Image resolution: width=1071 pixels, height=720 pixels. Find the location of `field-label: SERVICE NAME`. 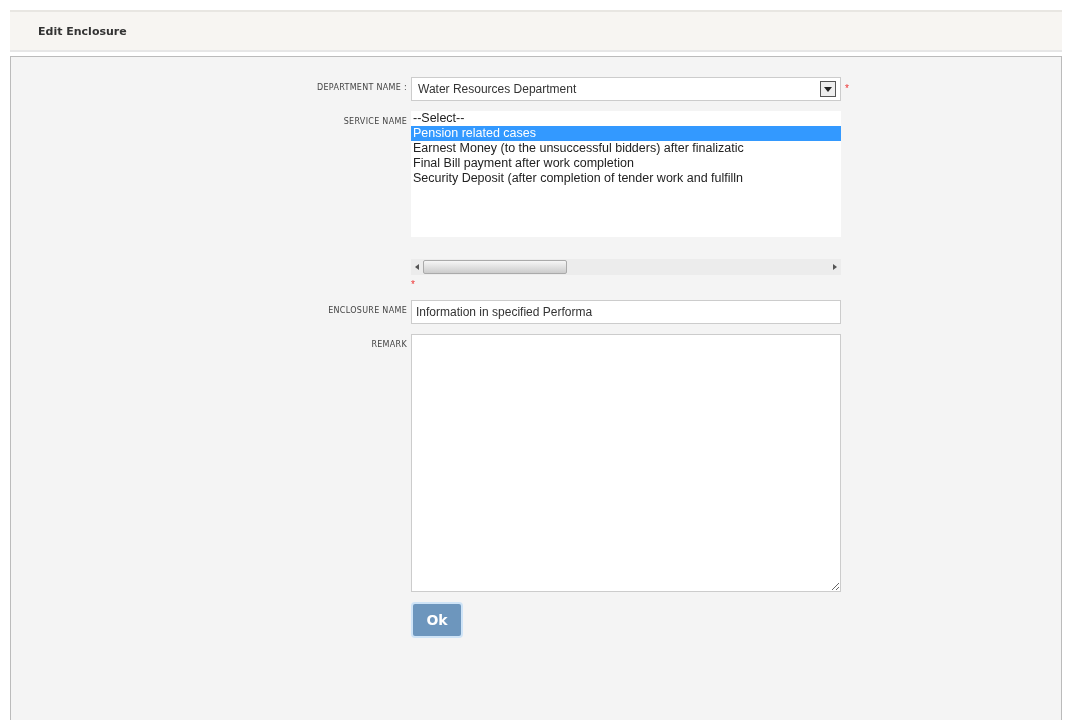

field-label: SERVICE NAME is located at coordinates (374, 121).